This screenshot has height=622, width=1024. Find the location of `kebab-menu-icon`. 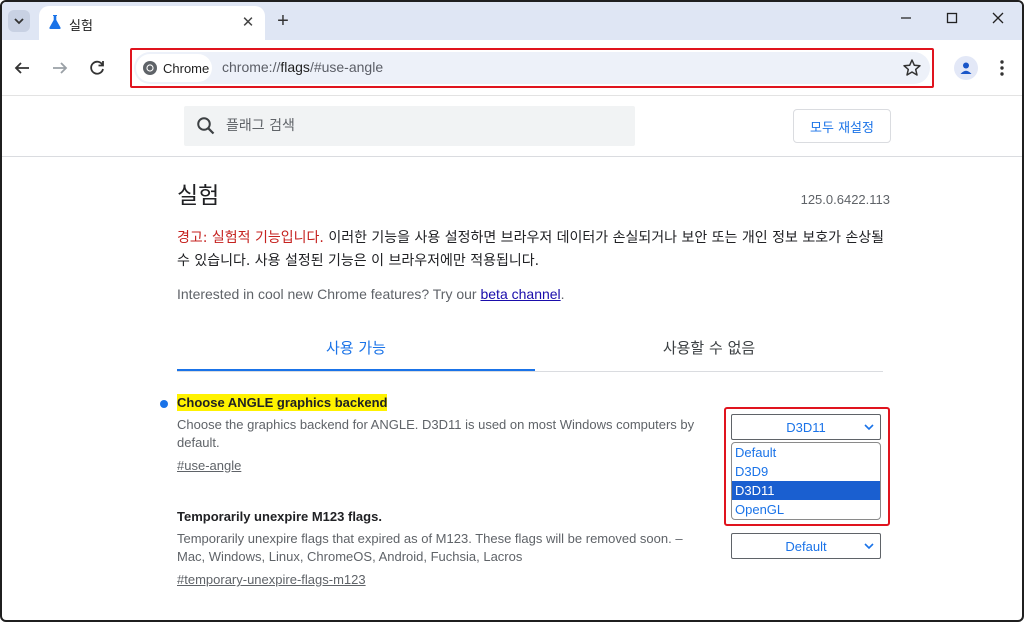

kebab-menu-icon is located at coordinates (1002, 68).